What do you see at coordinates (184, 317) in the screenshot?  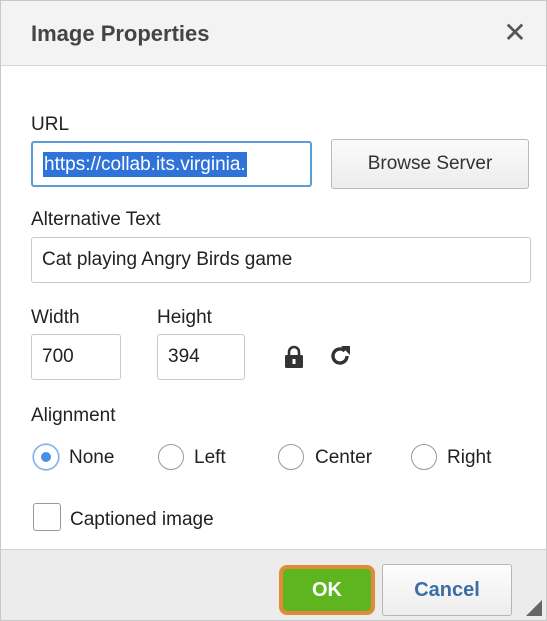 I see `height-label: Height` at bounding box center [184, 317].